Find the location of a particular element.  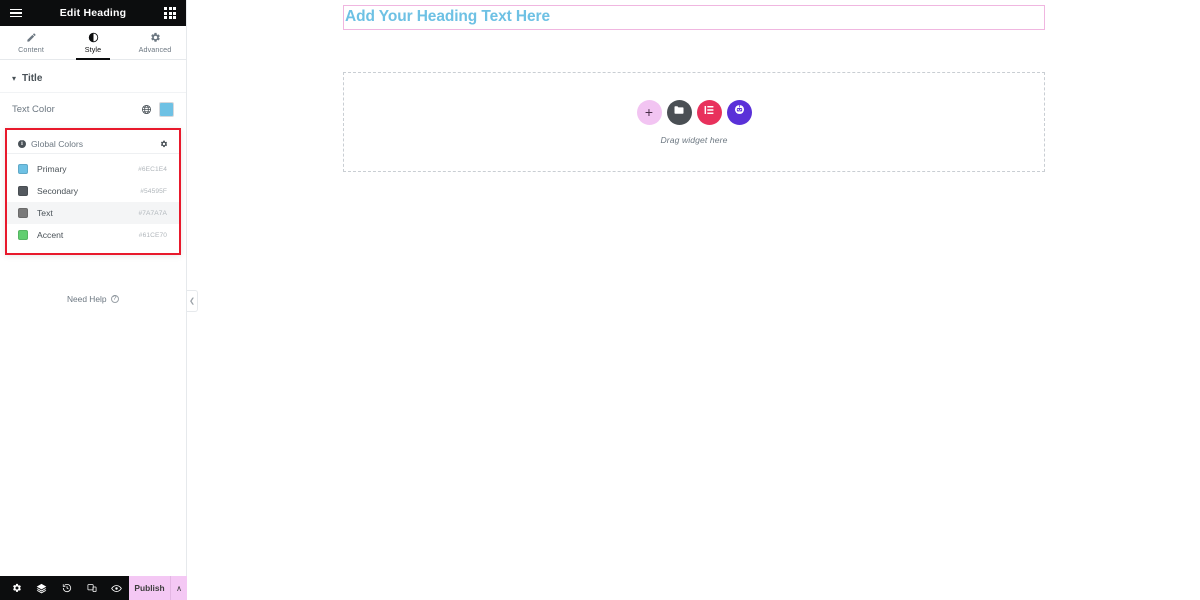

heading-widget: Add Your Heading Text Here is located at coordinates (694, 17).